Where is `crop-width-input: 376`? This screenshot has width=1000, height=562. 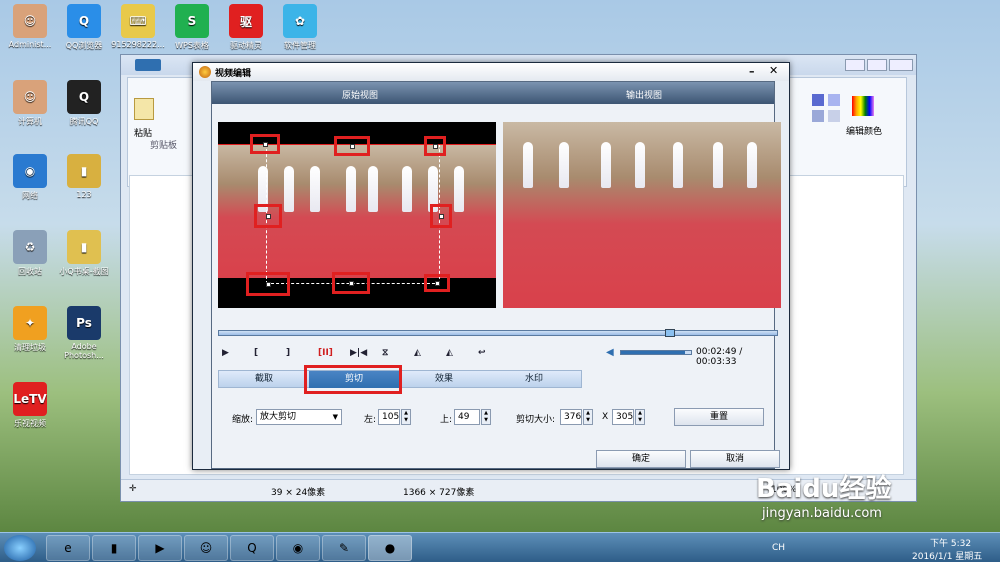
crop-width-input: 376 is located at coordinates (571, 417).